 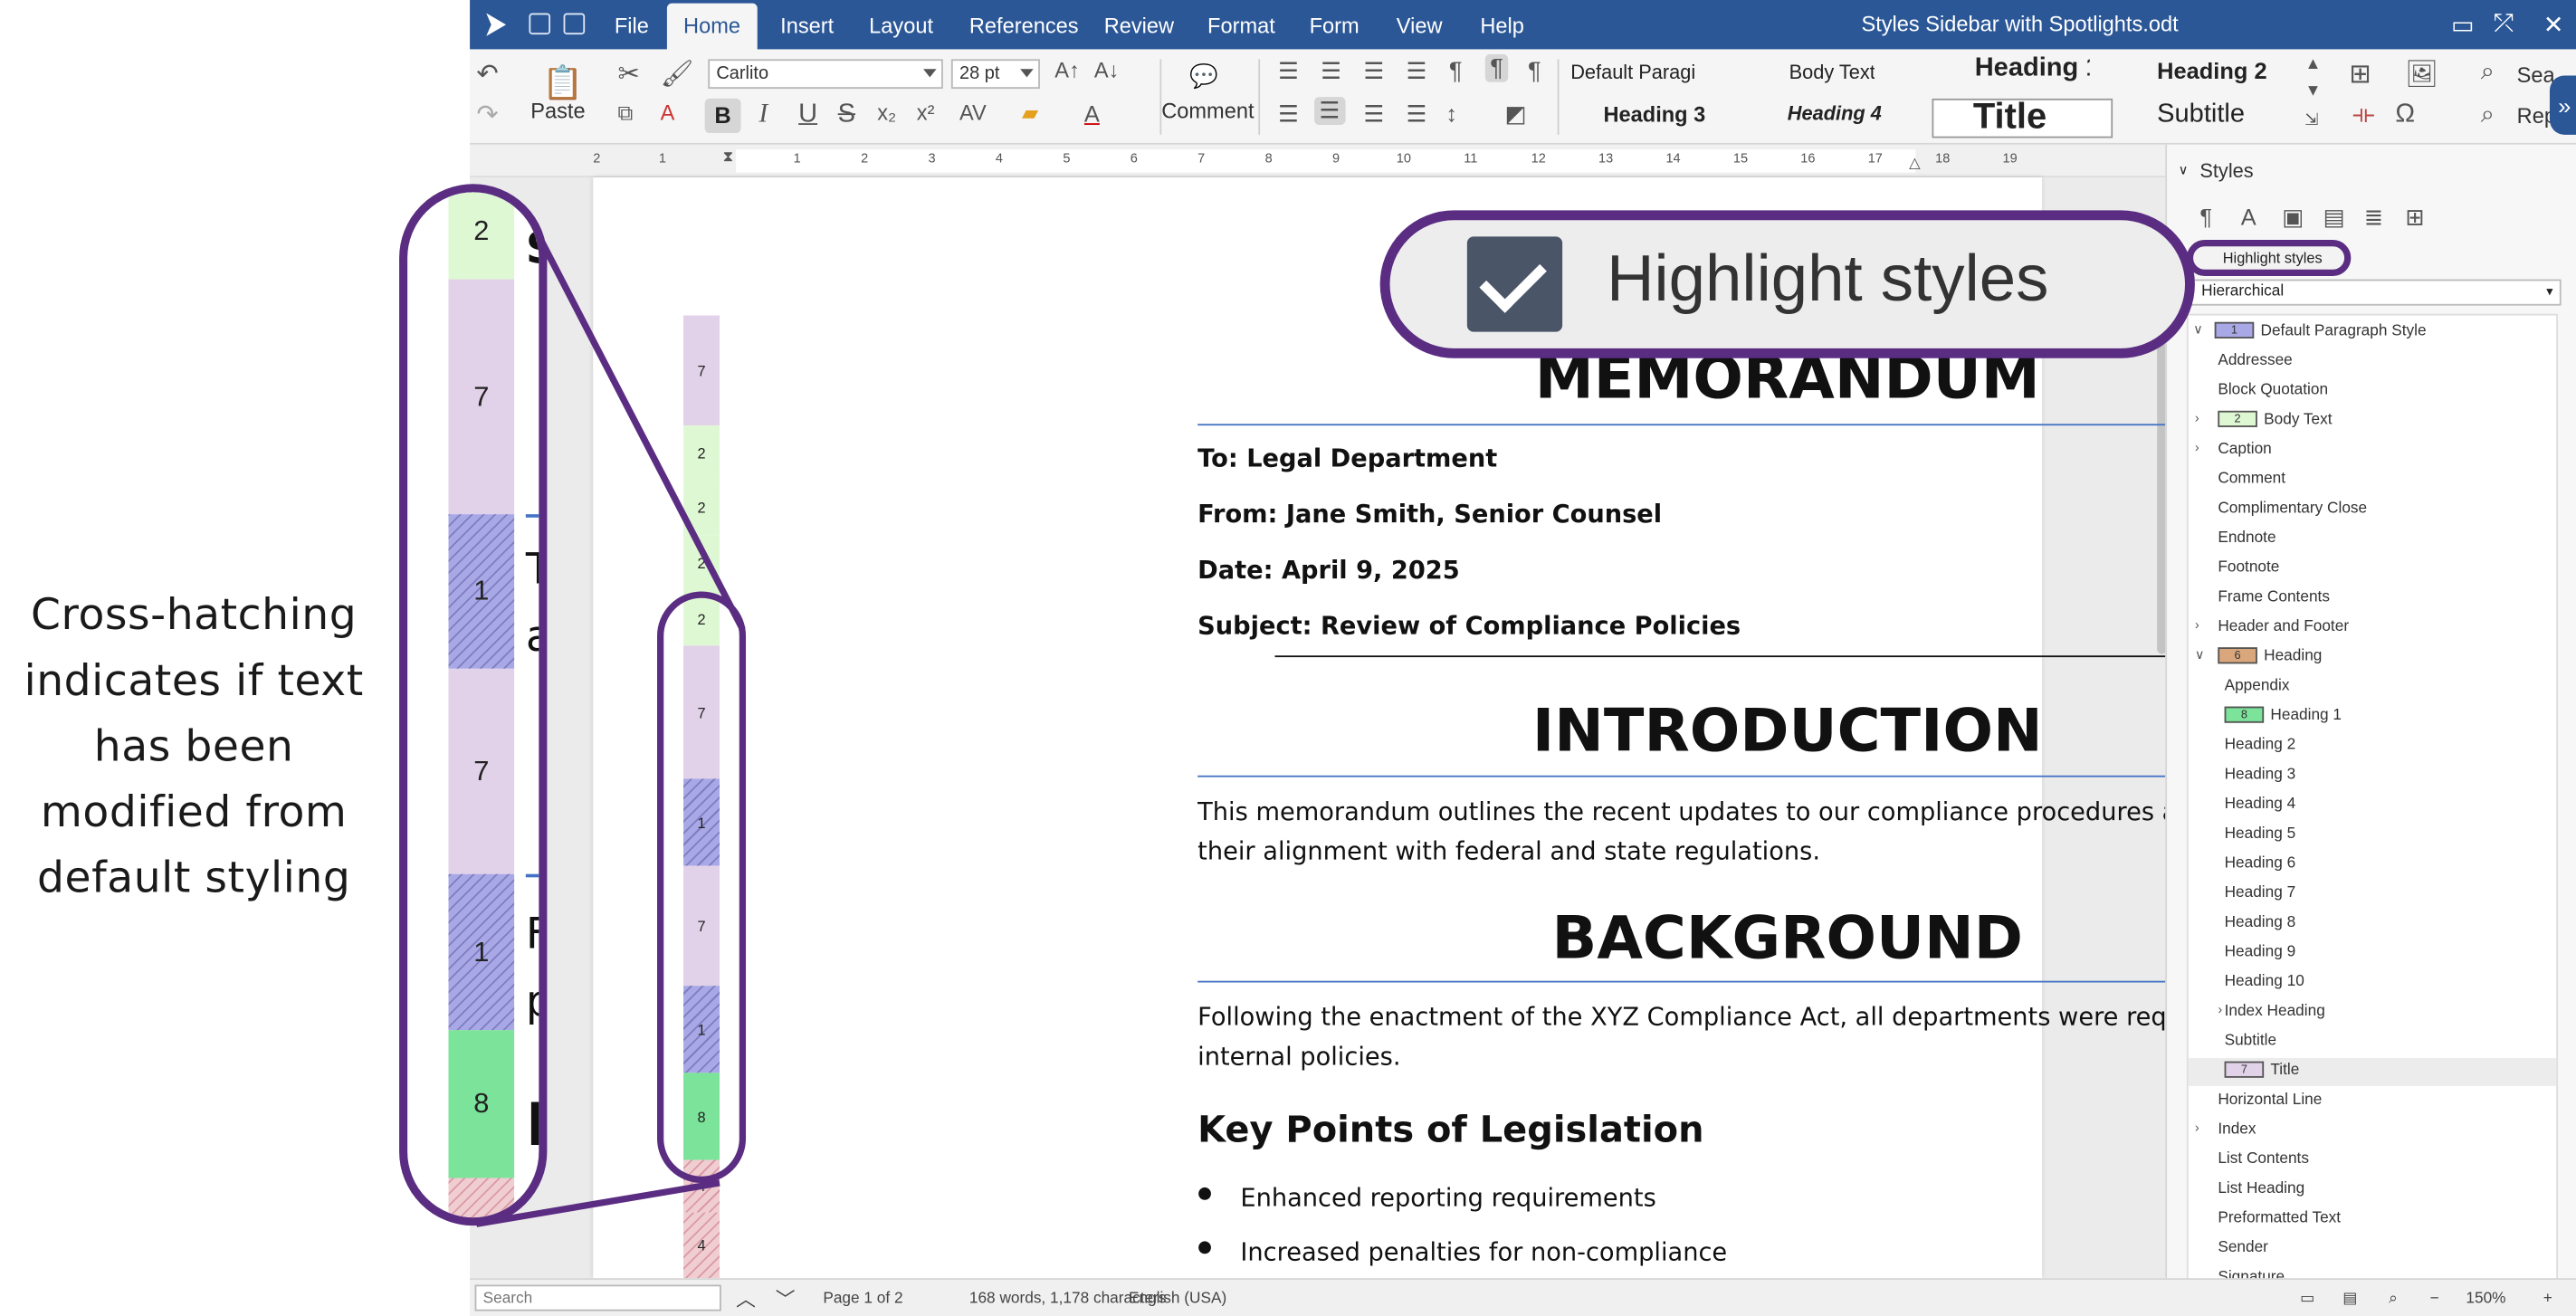 I want to click on undo-icon: ↶, so click(x=487, y=74).